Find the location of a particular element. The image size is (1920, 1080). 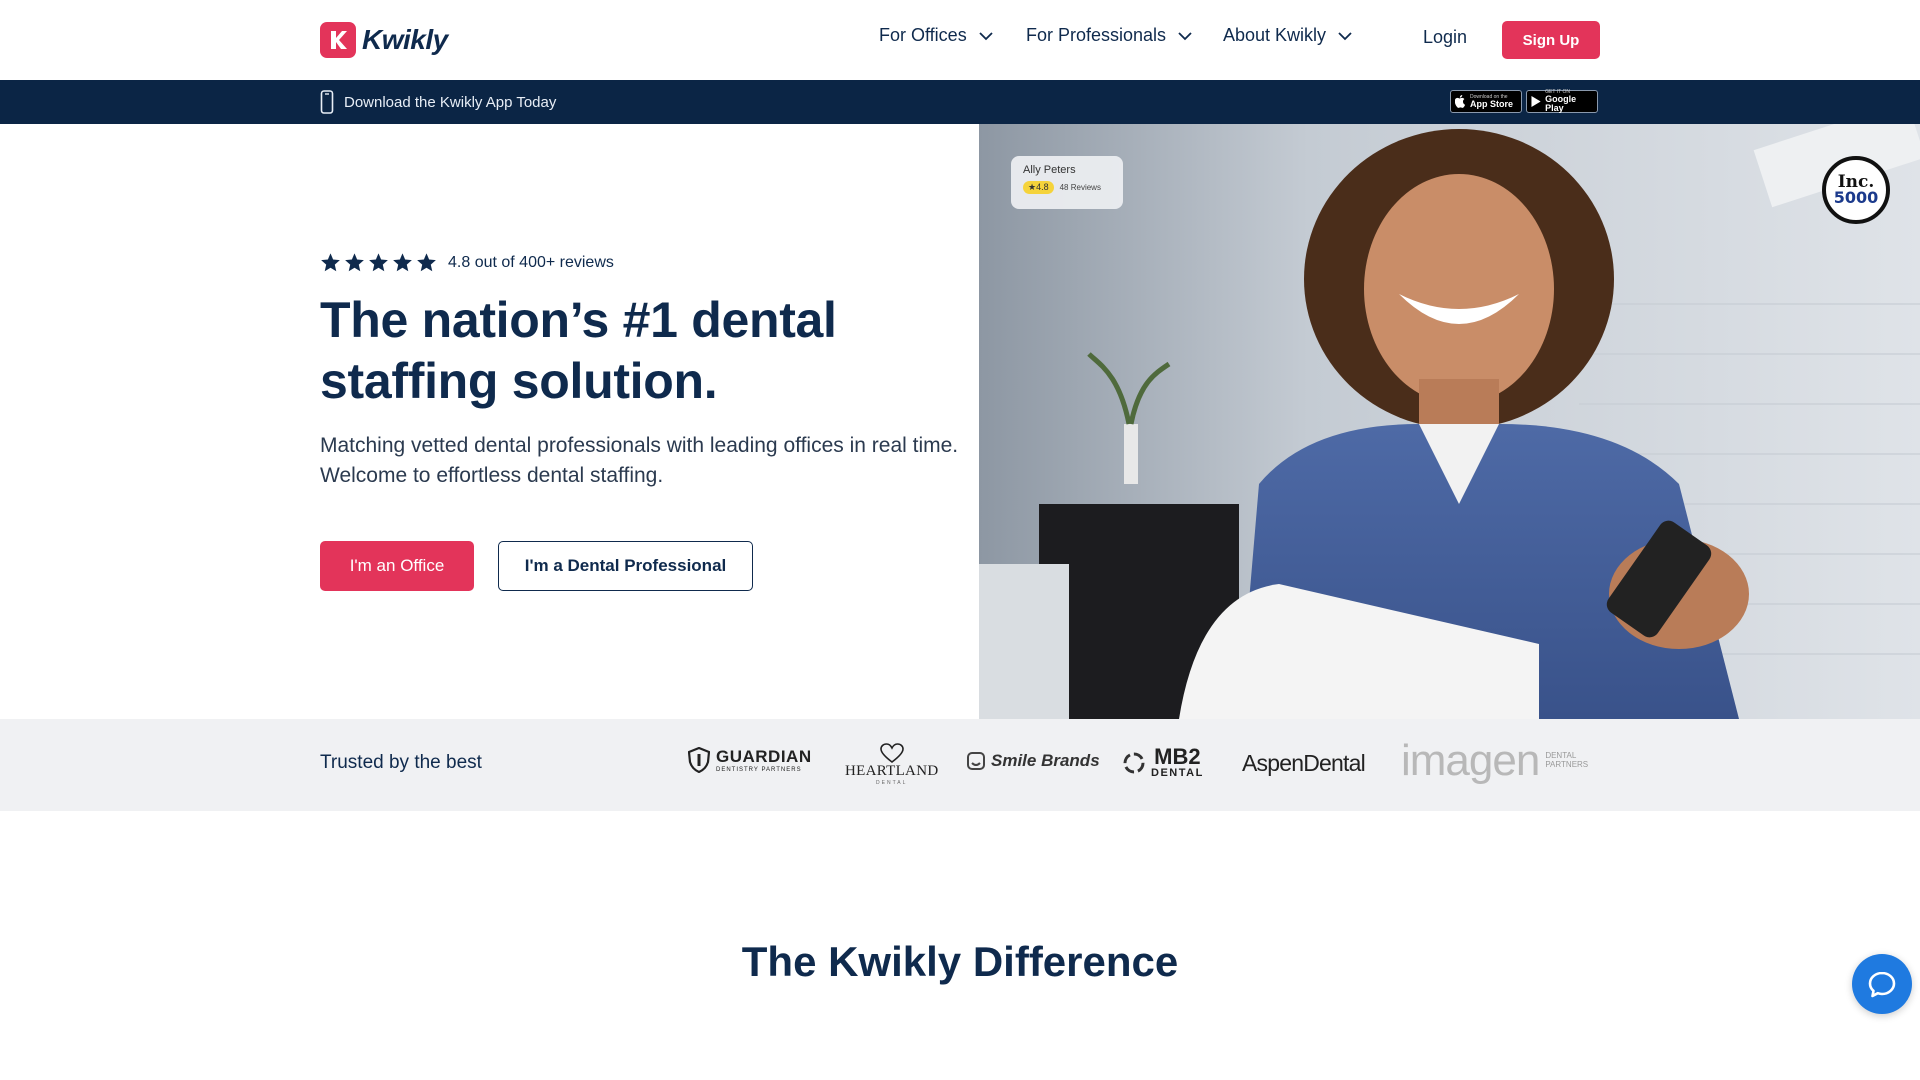

nav-label: For Offices is located at coordinates (923, 35).